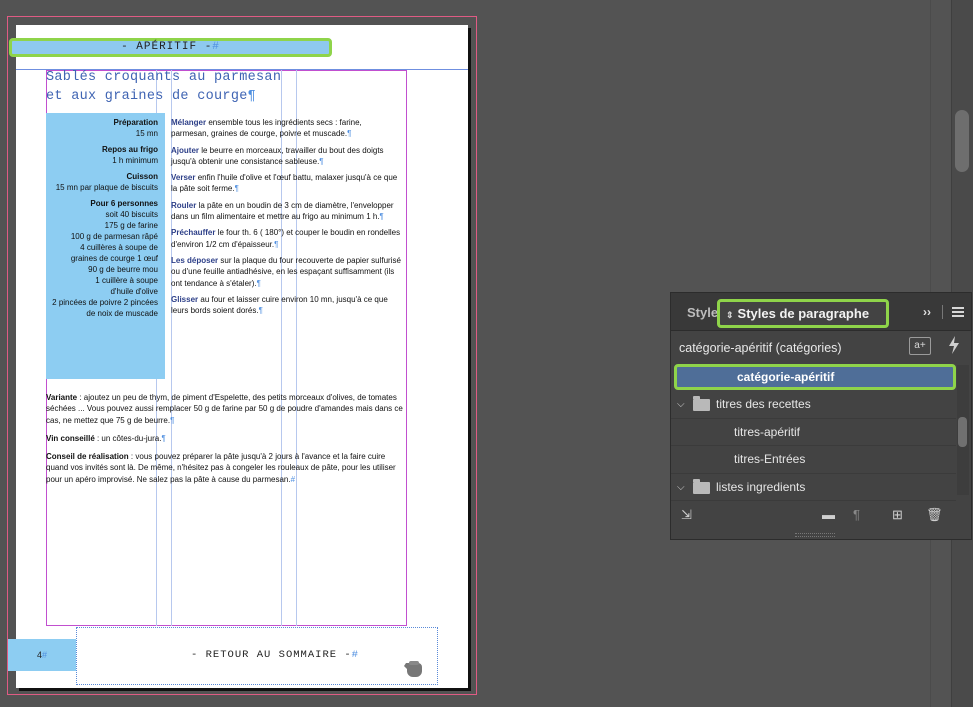 The height and width of the screenshot is (707, 973). What do you see at coordinates (786, 377) in the screenshot?
I see `style-row-label: catégorie-apéritif` at bounding box center [786, 377].